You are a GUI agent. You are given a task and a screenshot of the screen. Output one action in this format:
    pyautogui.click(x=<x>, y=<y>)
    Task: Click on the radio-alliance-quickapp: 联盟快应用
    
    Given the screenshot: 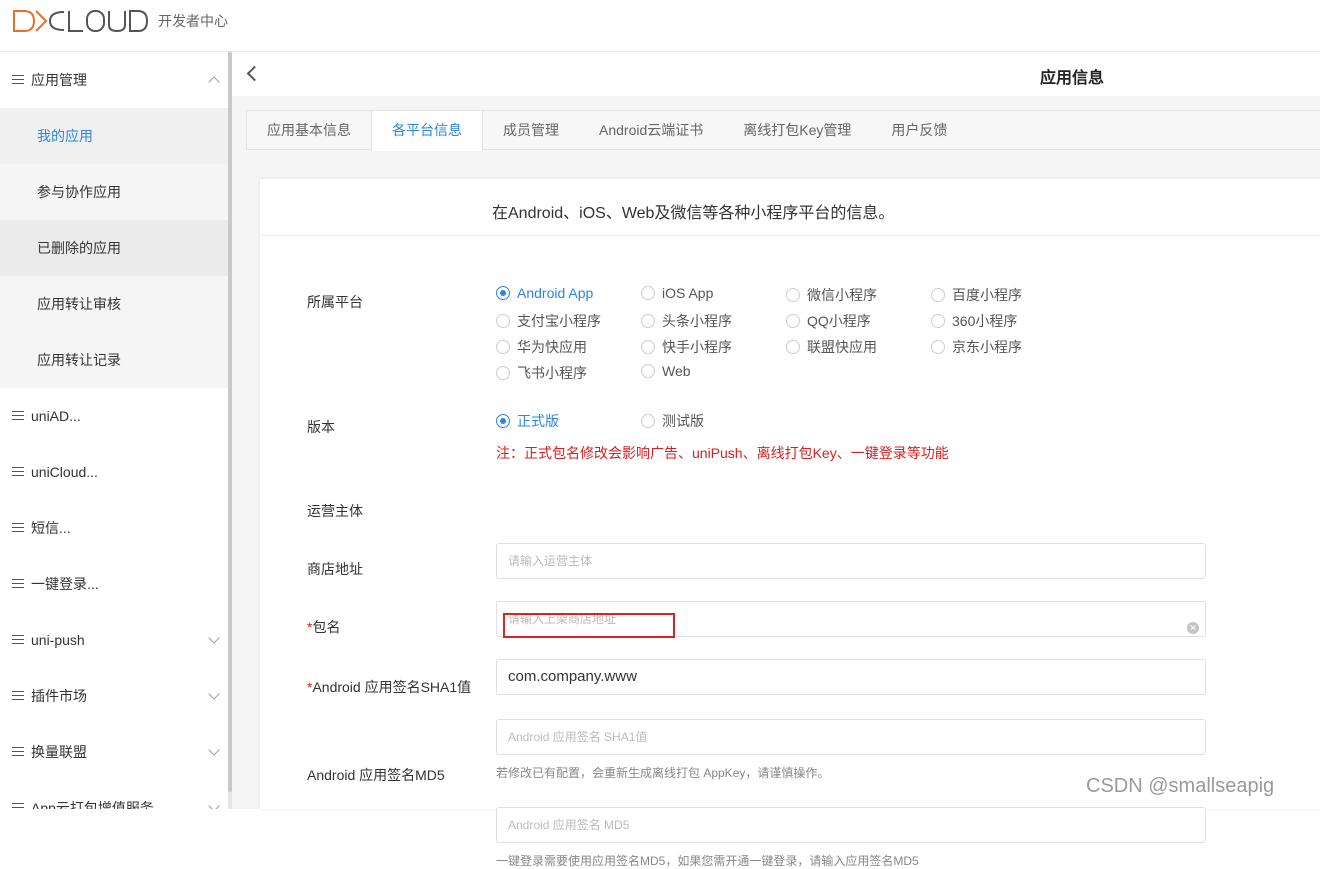 What is the action you would take?
    pyautogui.click(x=831, y=347)
    